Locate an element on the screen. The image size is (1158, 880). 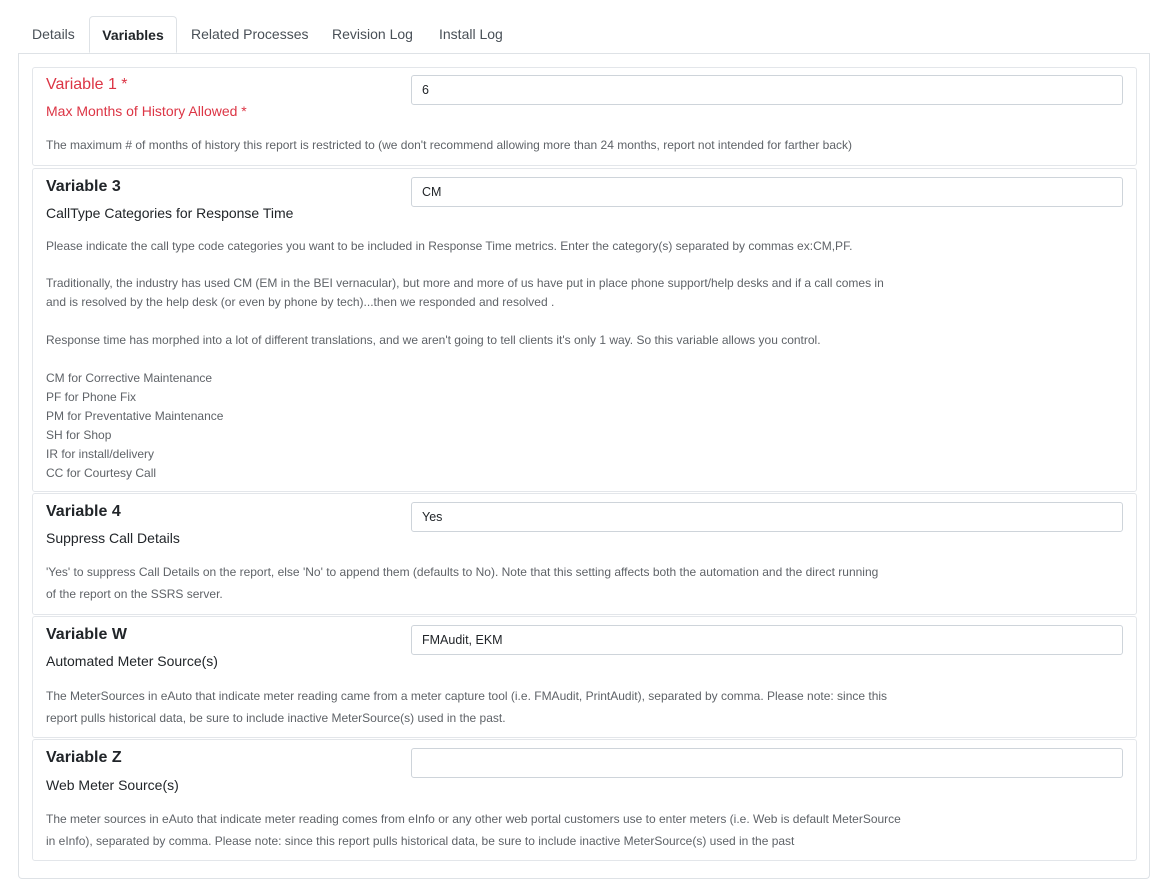
variable-z-input is located at coordinates (767, 763).